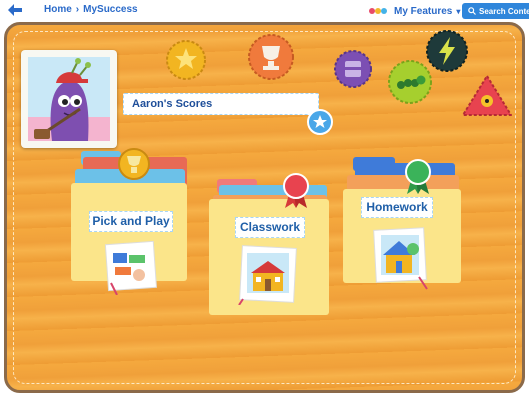  I want to click on folder-label: Homework, so click(397, 207).